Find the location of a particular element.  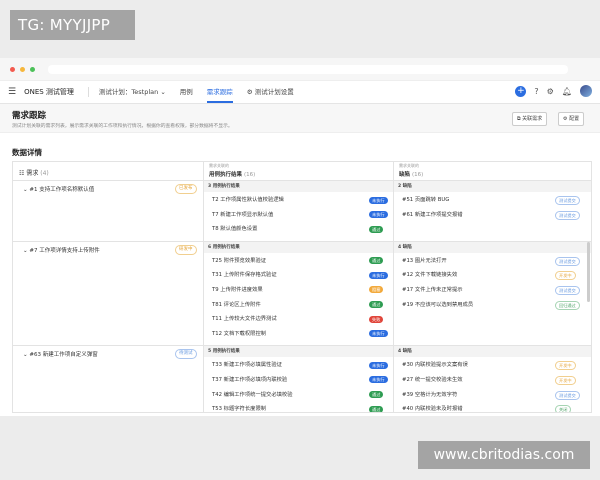

bug-row: #12 文件下载链接失效 is located at coordinates (429, 275).